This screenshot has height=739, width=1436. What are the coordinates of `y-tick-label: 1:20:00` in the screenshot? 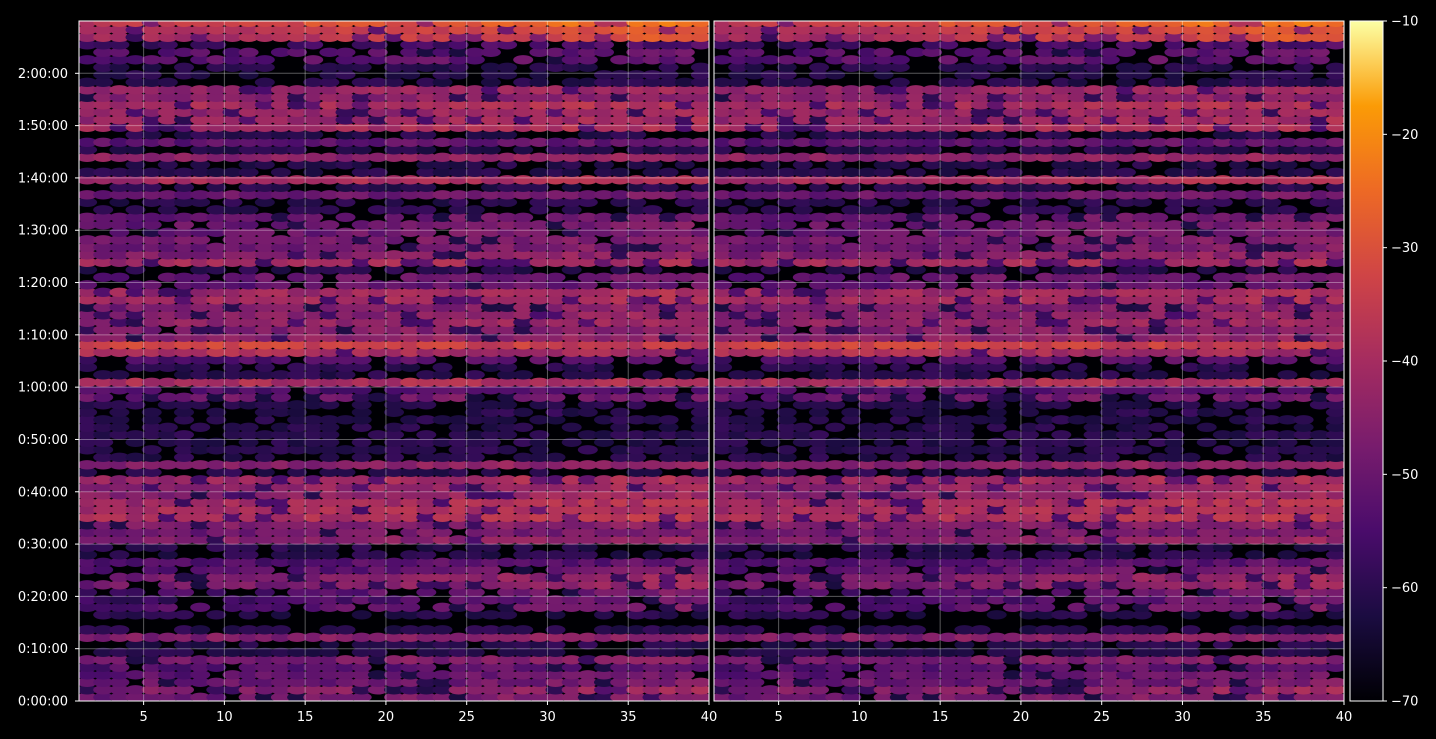 It's located at (43, 283).